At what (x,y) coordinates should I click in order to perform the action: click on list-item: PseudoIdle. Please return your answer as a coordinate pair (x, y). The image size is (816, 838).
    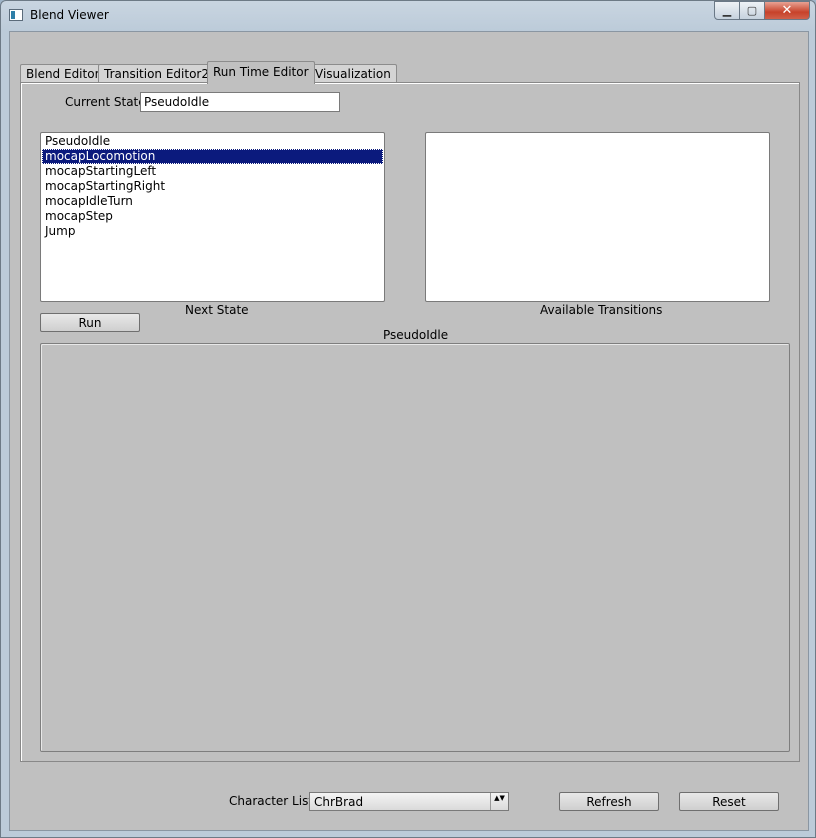
    Looking at the image, I should click on (212, 141).